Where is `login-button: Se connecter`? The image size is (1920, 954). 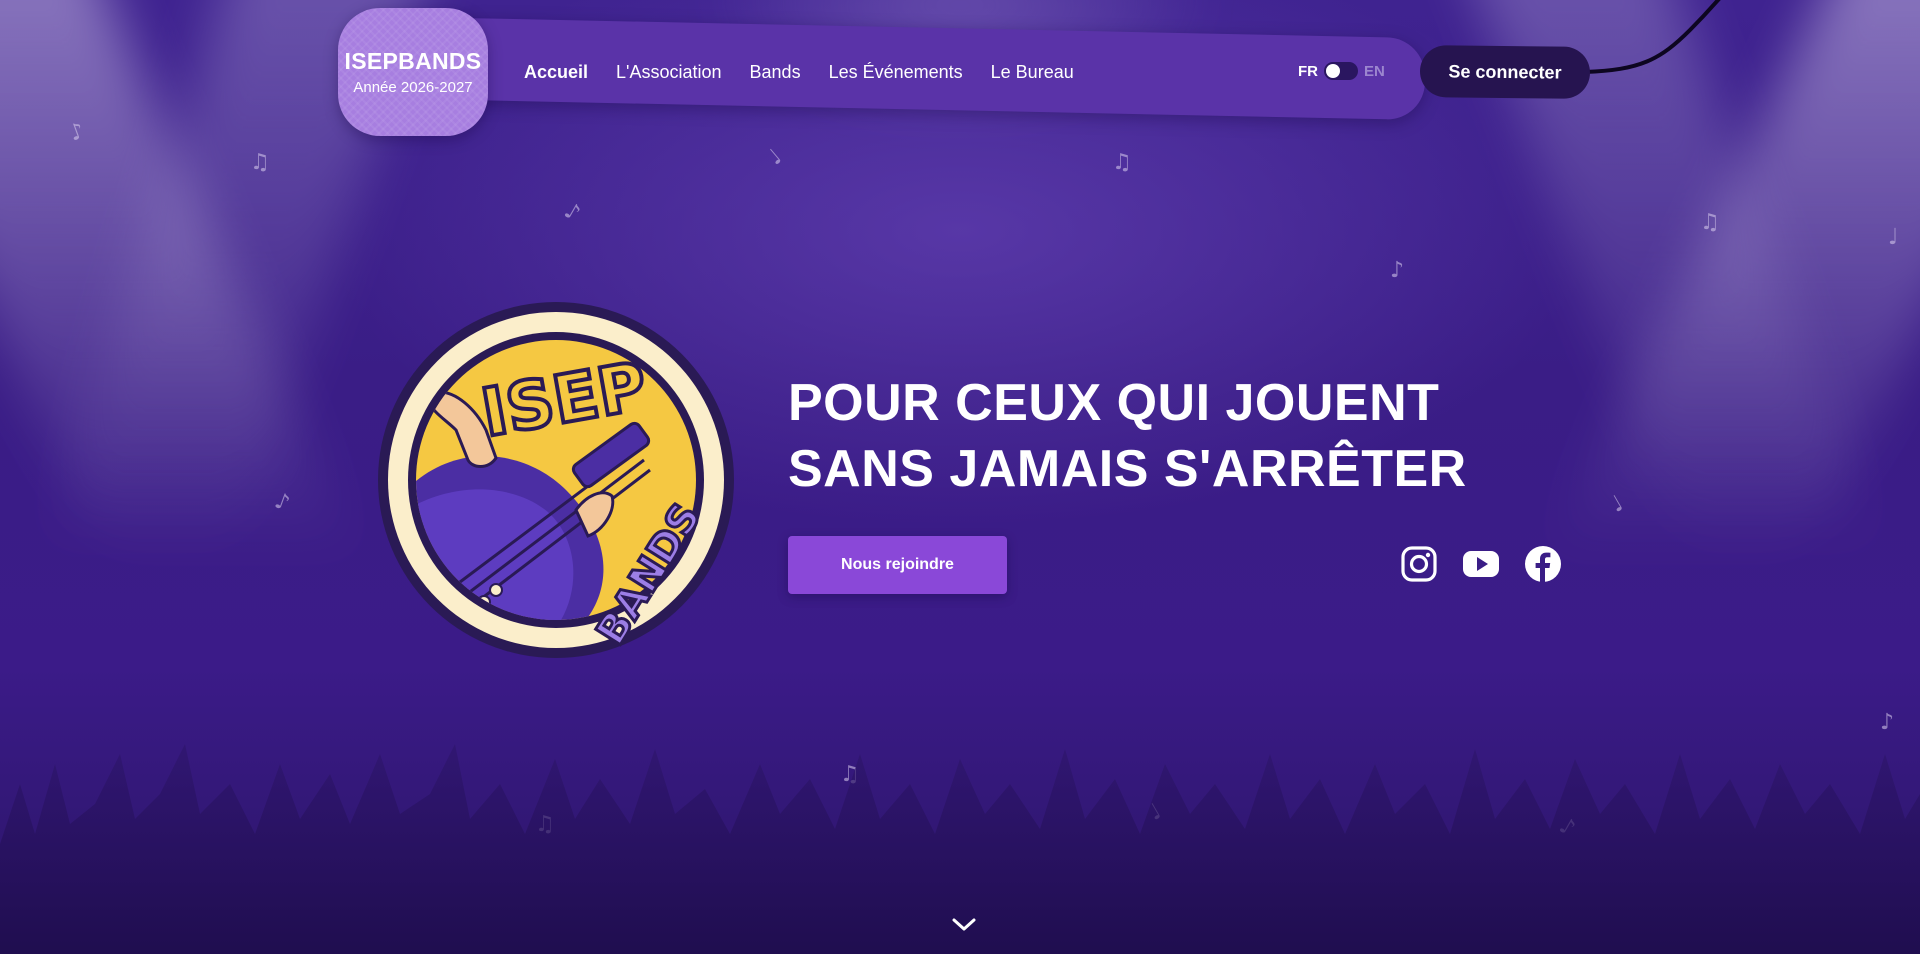
login-button: Se connecter is located at coordinates (1505, 72).